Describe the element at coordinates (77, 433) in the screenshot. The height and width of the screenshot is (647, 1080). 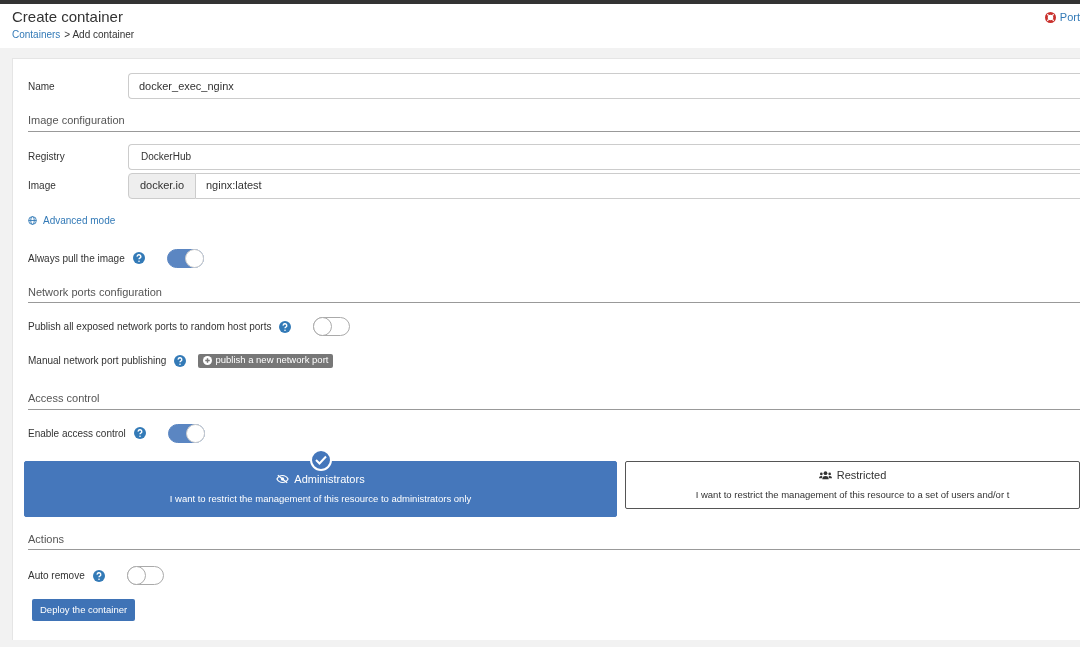
I see `field-label: Enable access control` at that location.